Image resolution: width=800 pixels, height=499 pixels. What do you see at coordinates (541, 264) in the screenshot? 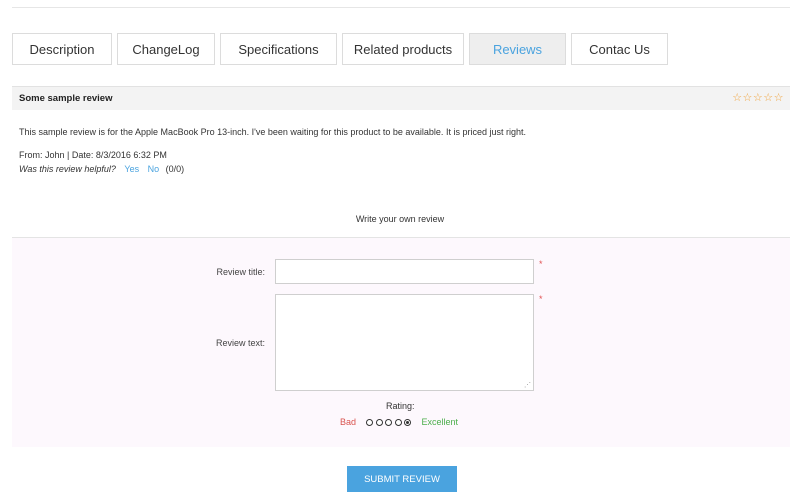
I see `review-title-required-mark: *` at bounding box center [541, 264].